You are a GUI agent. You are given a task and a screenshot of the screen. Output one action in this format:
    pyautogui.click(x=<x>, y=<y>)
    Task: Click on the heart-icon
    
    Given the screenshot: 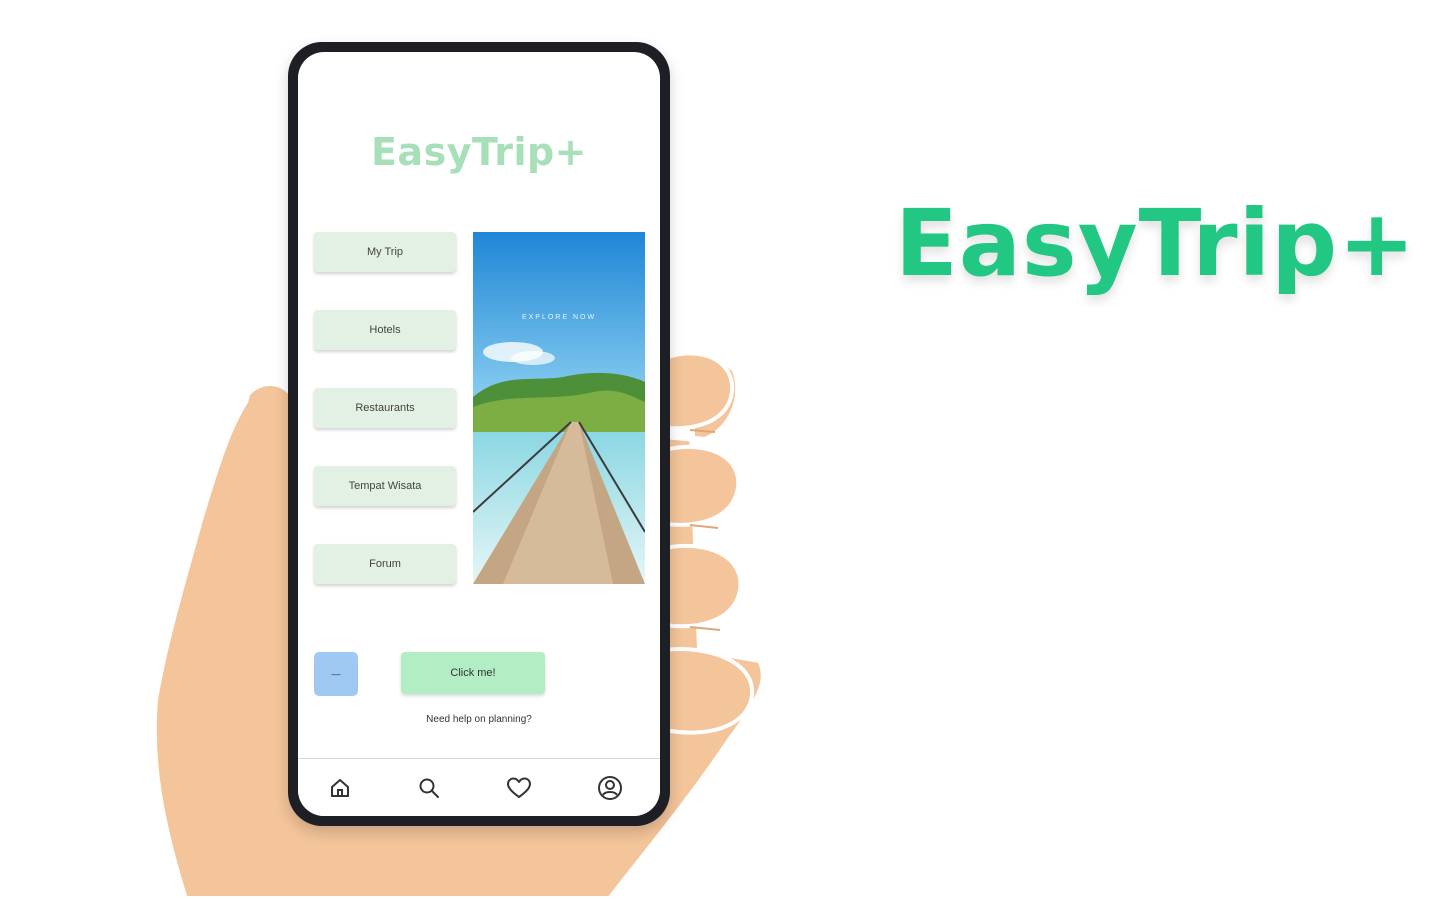 What is the action you would take?
    pyautogui.click(x=519, y=787)
    